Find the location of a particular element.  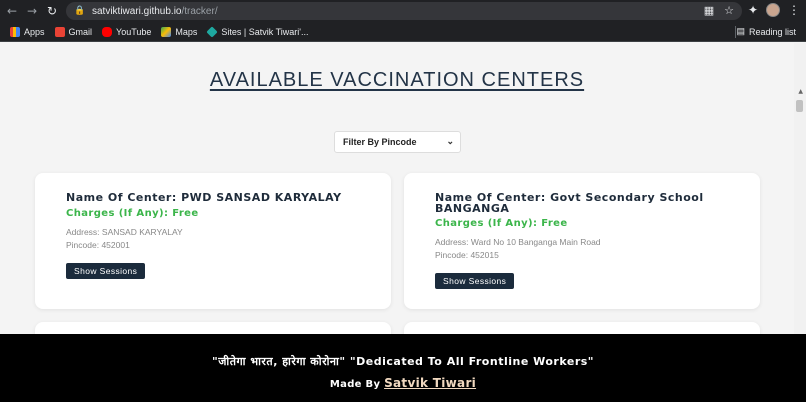

page-title: AVAILABLE VACCINATION CENTERS is located at coordinates (397, 80).